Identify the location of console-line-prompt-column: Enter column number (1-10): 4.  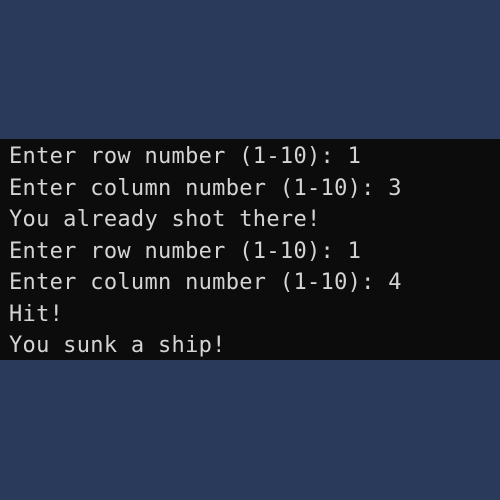
(205, 282).